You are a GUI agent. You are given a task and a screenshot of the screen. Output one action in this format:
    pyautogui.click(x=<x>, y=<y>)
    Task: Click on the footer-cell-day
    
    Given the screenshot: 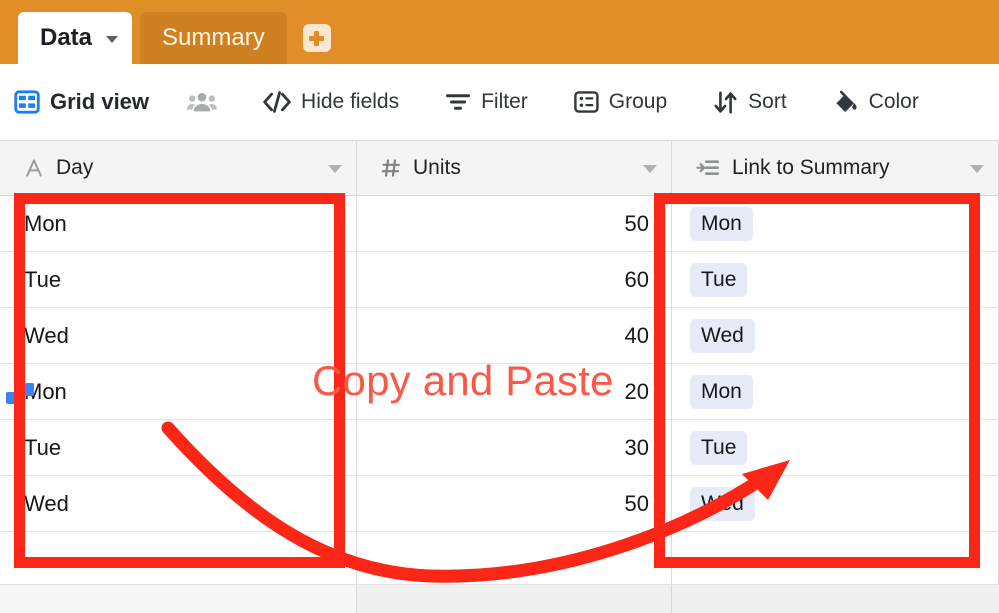 What is the action you would take?
    pyautogui.click(x=178, y=599)
    